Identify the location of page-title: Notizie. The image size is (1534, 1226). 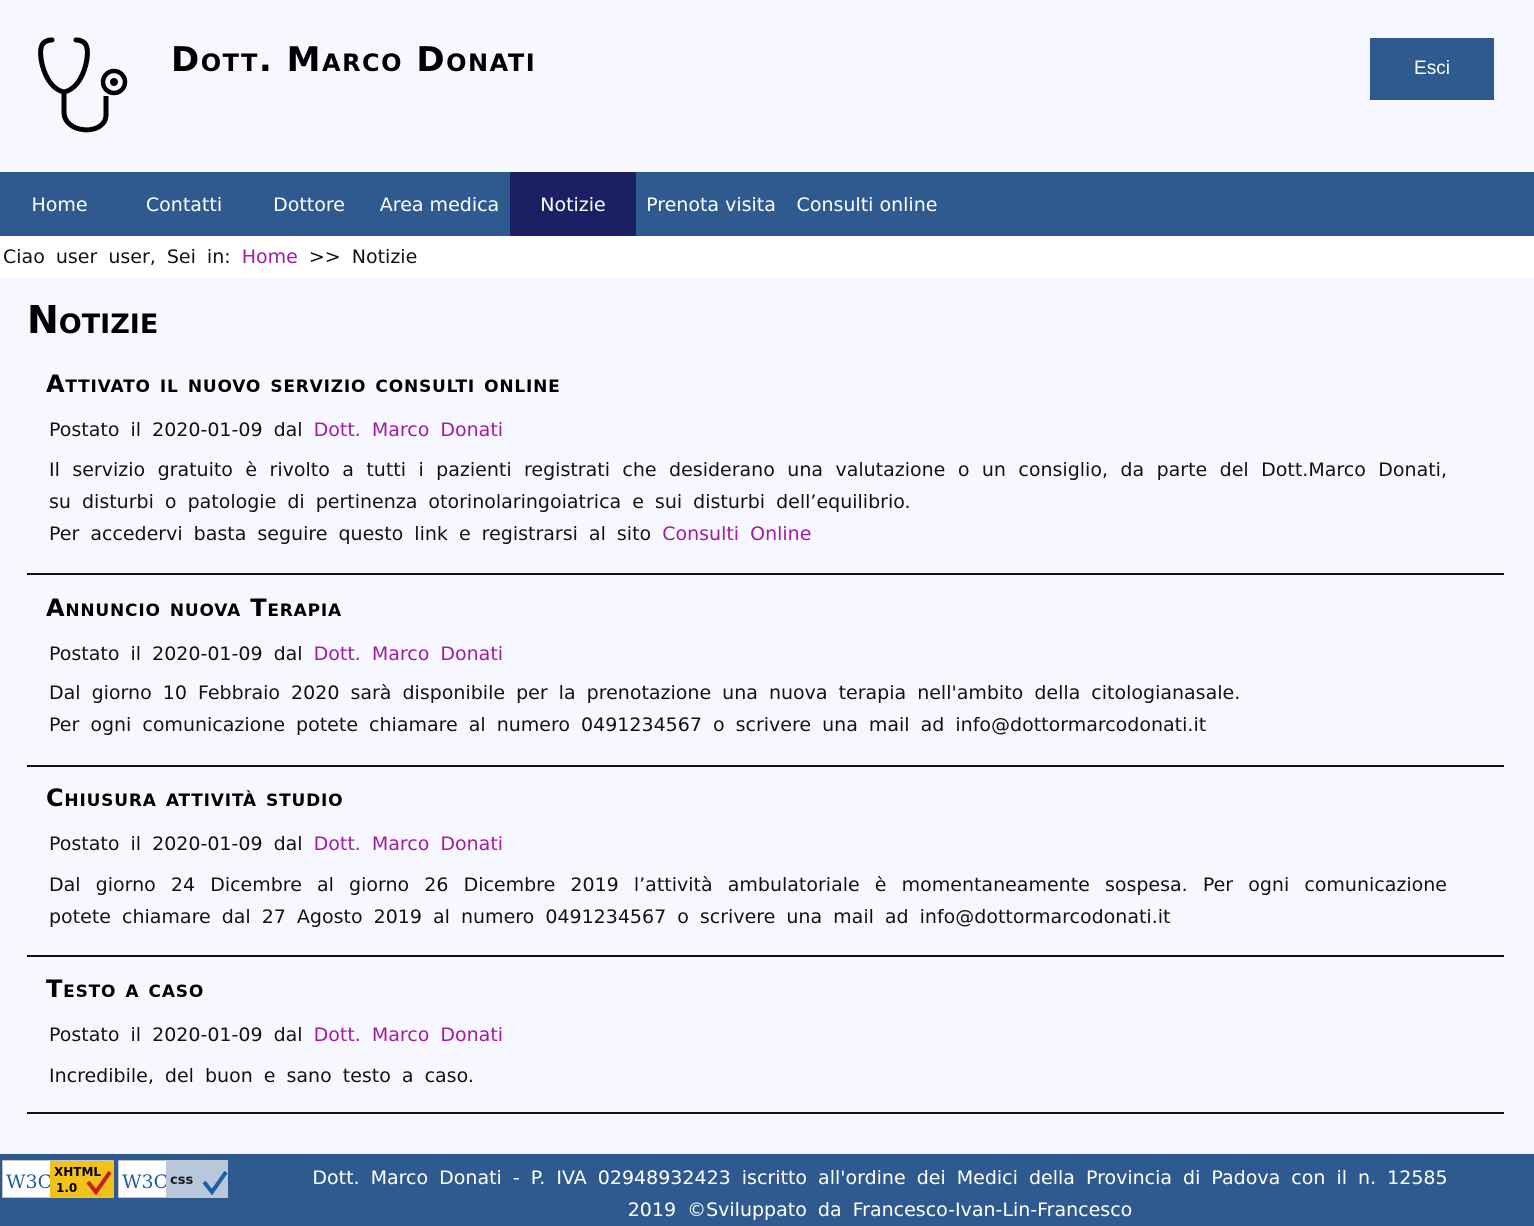
(93, 320).